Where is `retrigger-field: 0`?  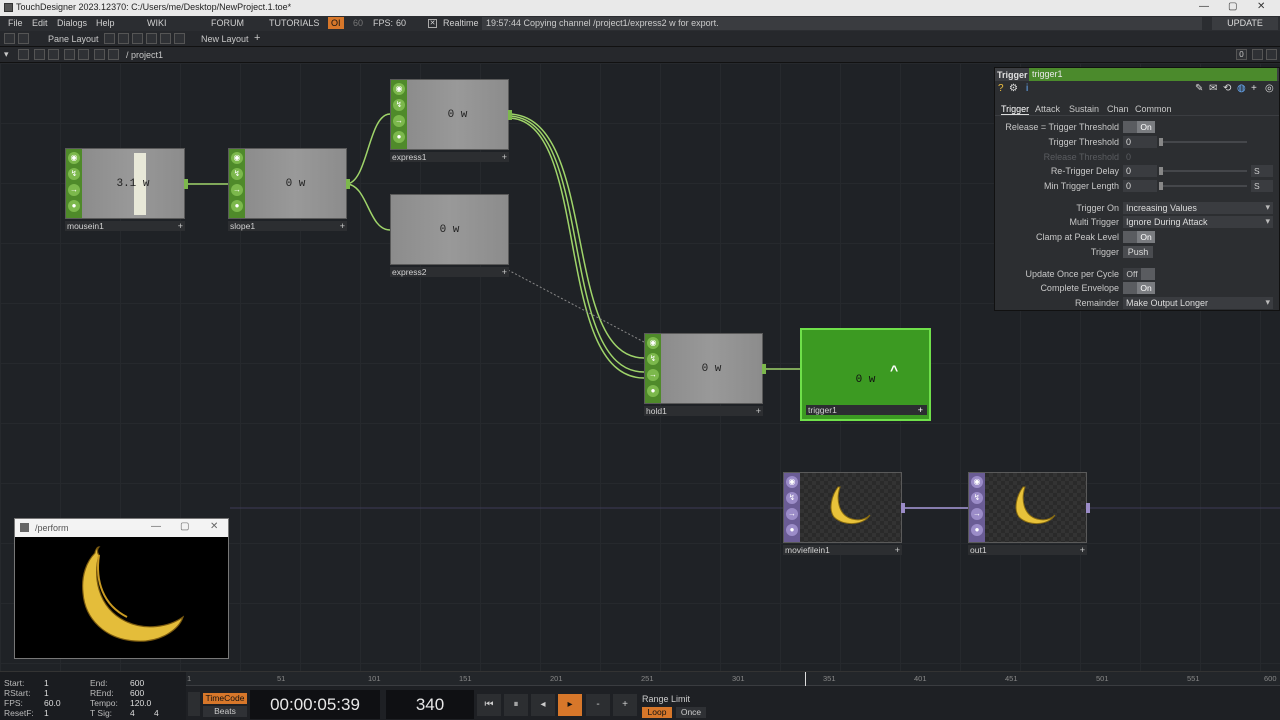 retrigger-field: 0 is located at coordinates (1140, 171).